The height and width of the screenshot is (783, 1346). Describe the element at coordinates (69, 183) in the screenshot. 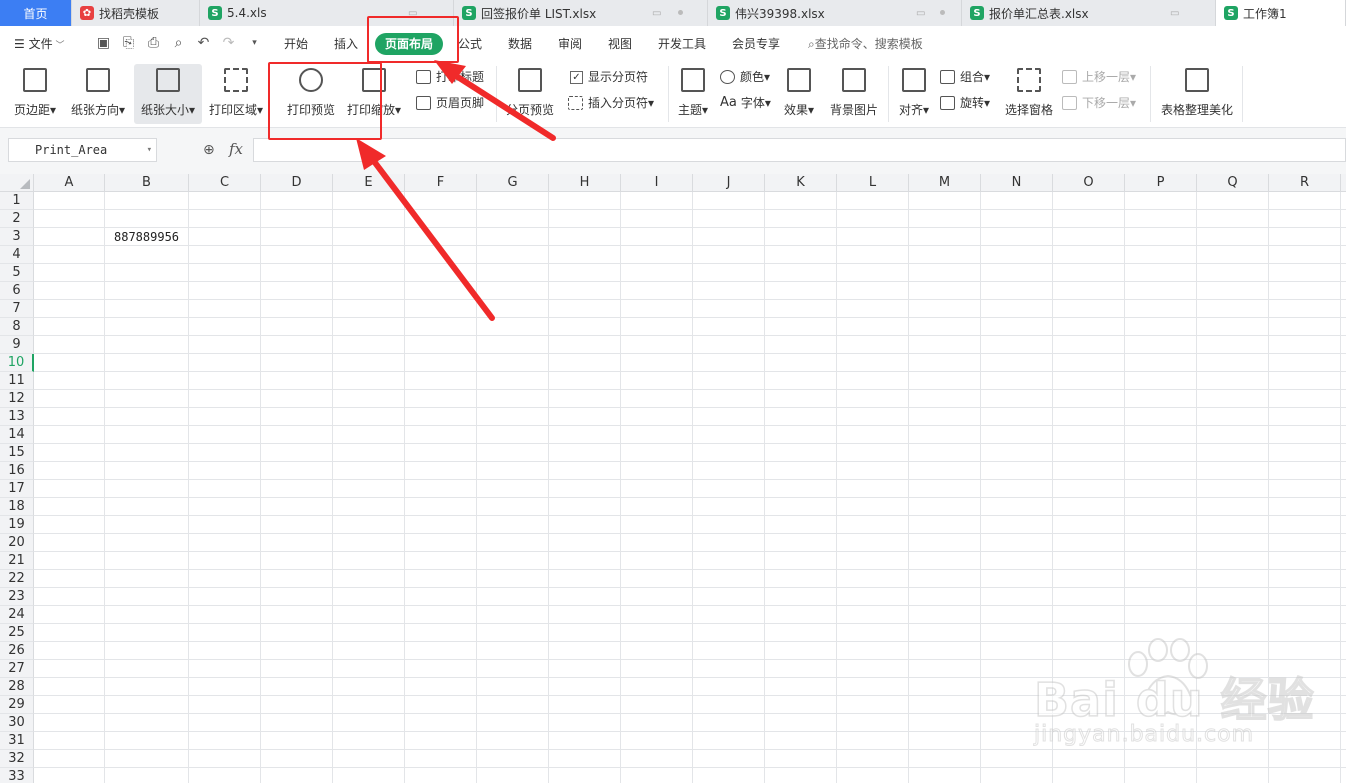

I see `column-header-a: A` at that location.